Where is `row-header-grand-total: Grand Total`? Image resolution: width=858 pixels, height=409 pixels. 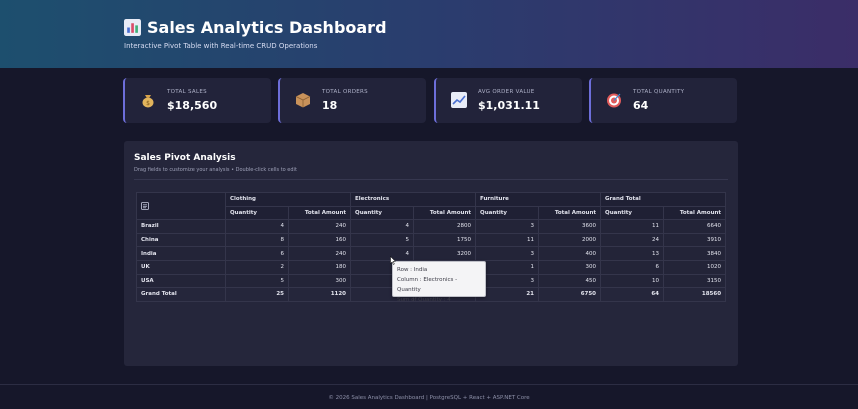 row-header-grand-total: Grand Total is located at coordinates (181, 294).